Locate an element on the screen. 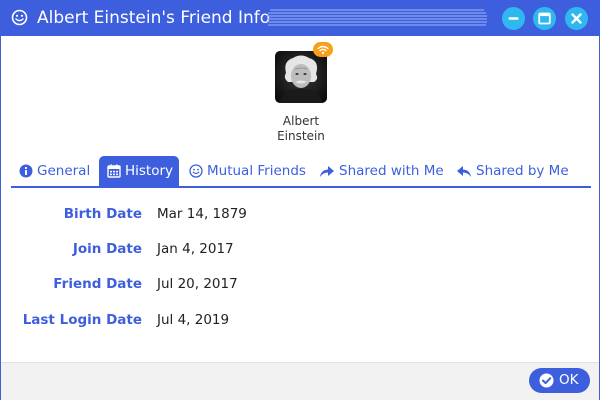  last-login-date-label: Last Login Date is located at coordinates (82, 320).